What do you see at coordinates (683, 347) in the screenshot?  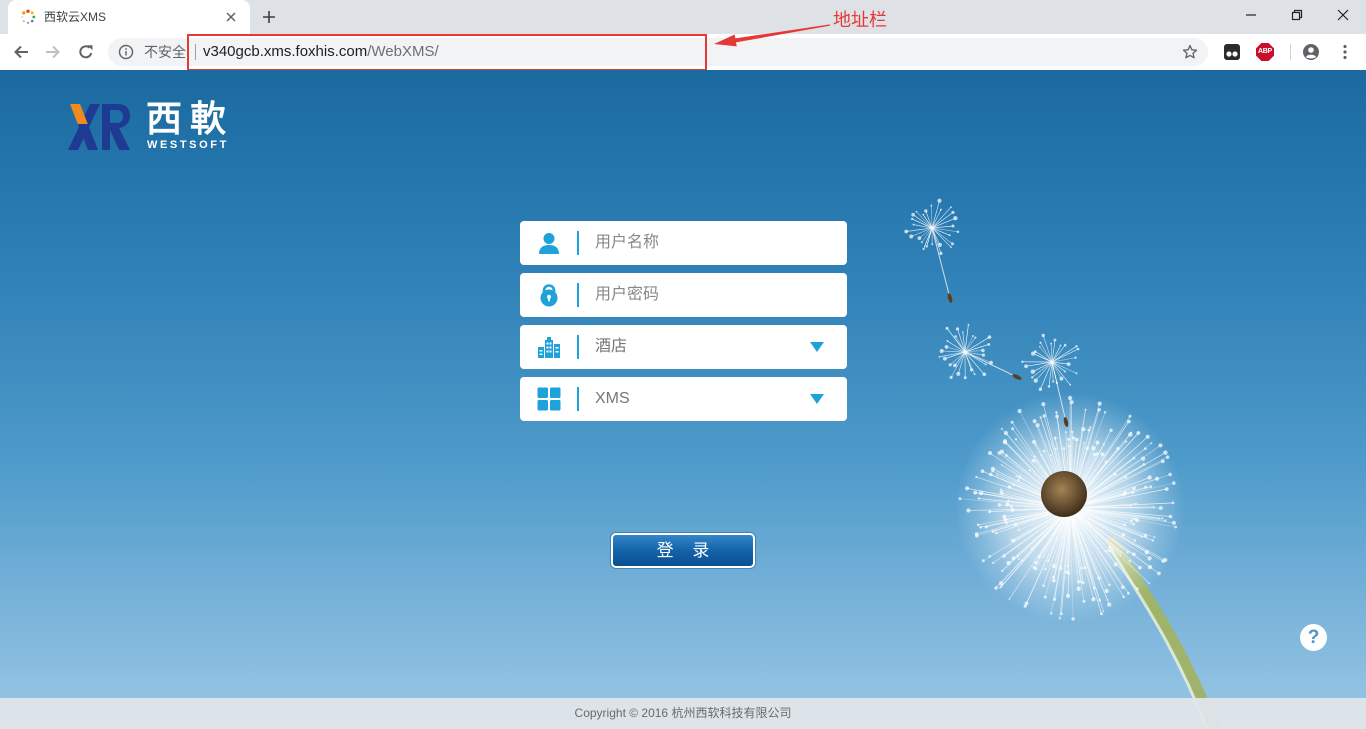 I see `hotel-select: 酒店` at bounding box center [683, 347].